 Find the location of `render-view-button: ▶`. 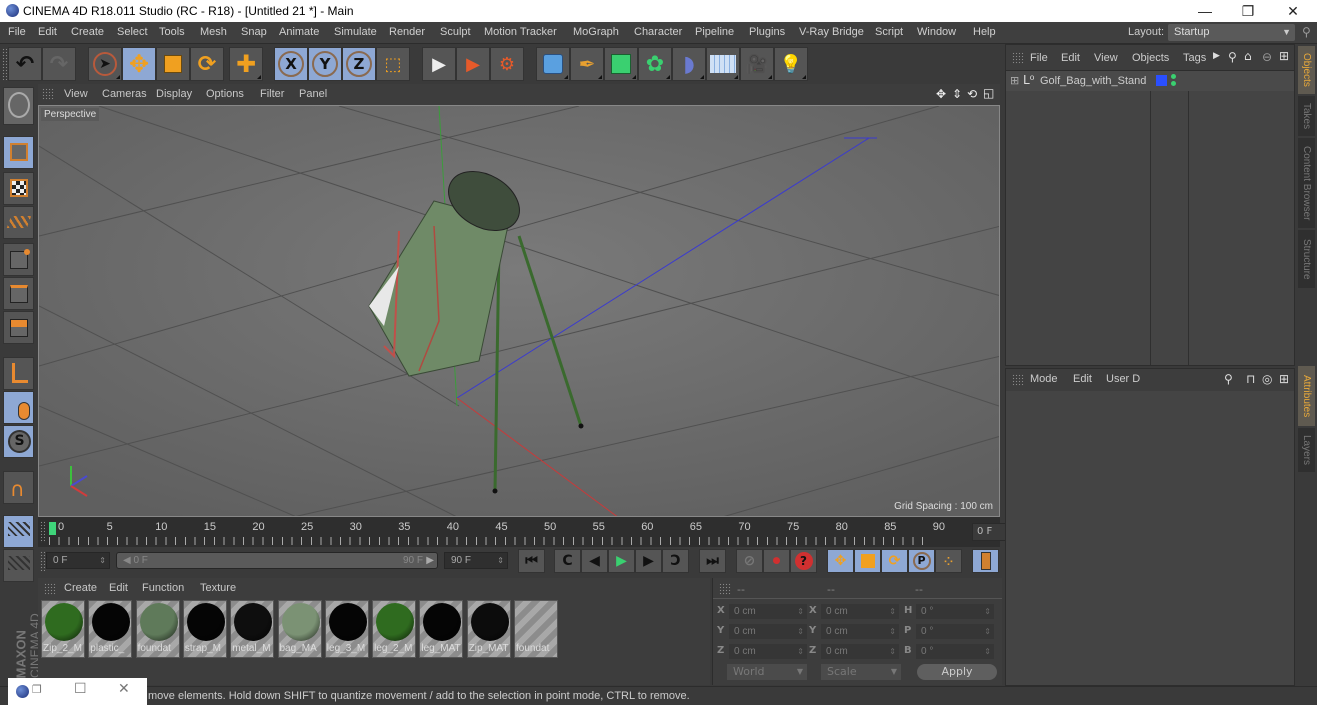

render-view-button: ▶ is located at coordinates (439, 64).